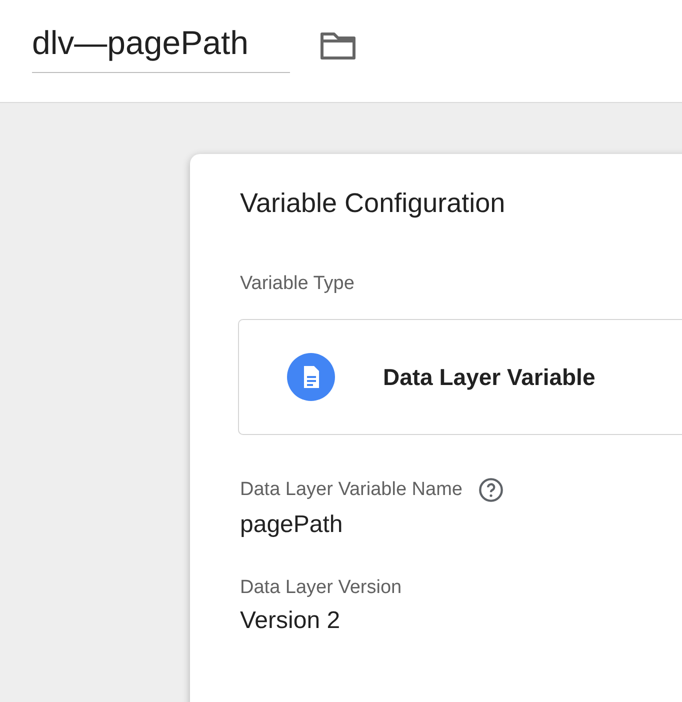  I want to click on document-icon, so click(311, 377).